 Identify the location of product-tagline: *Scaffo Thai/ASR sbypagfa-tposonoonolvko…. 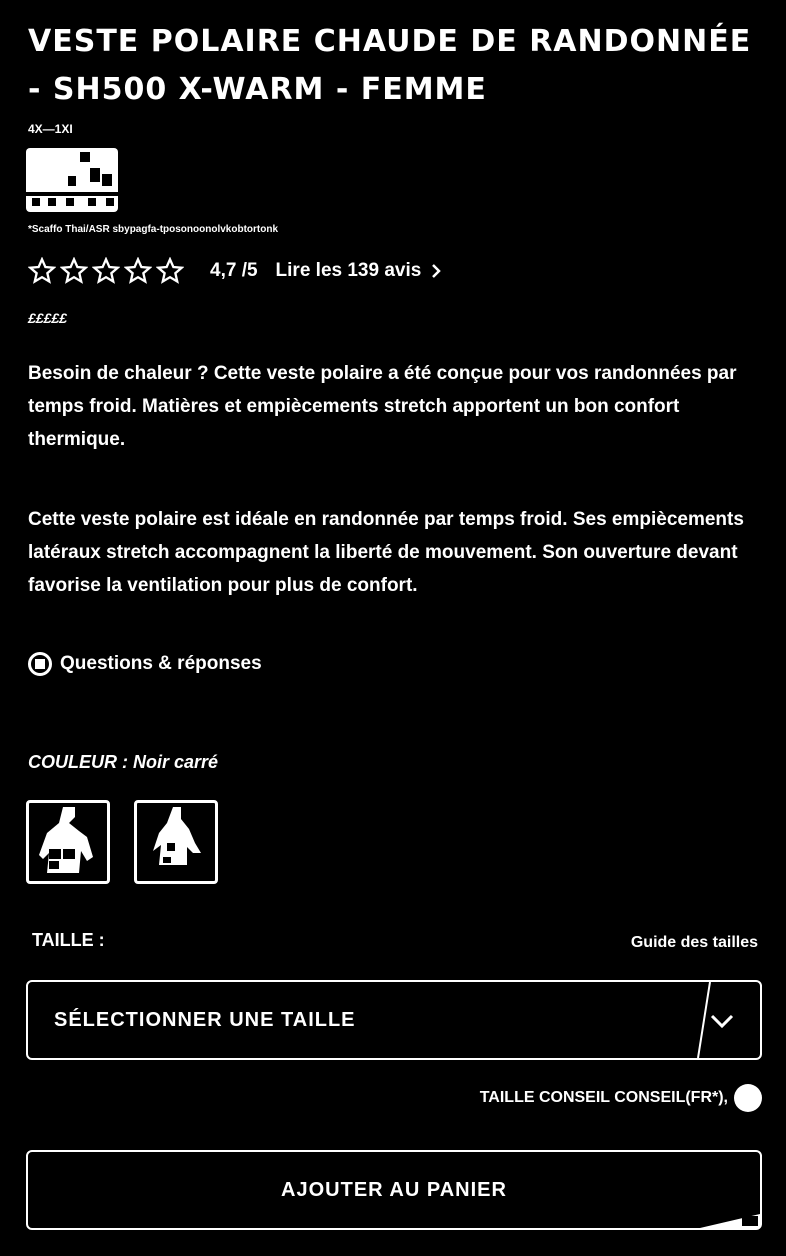
(153, 229).